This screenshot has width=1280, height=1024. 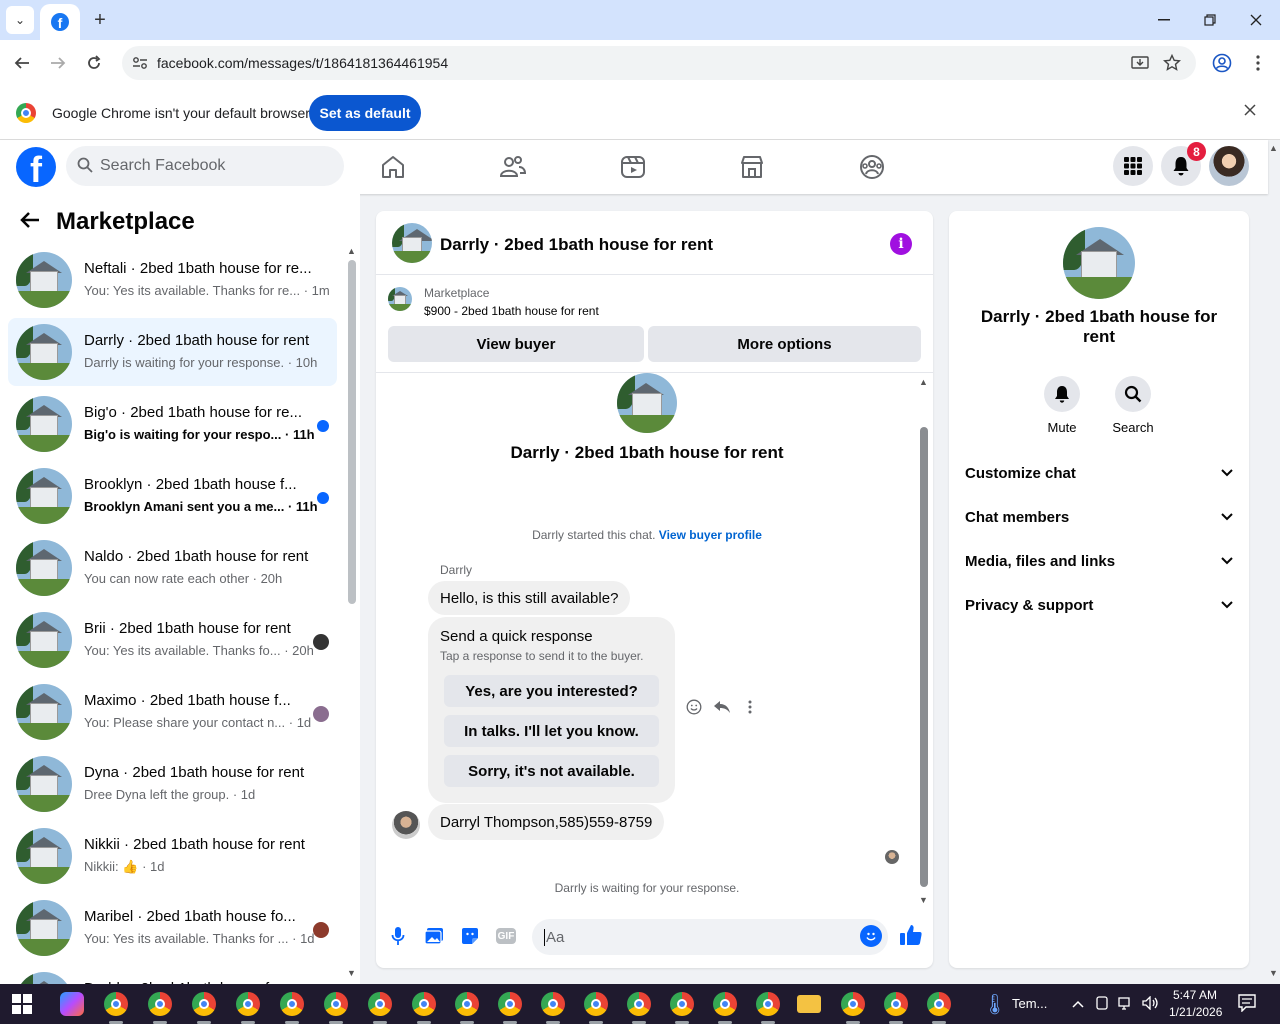 I want to click on notification-center-icon, so click(x=1247, y=1004).